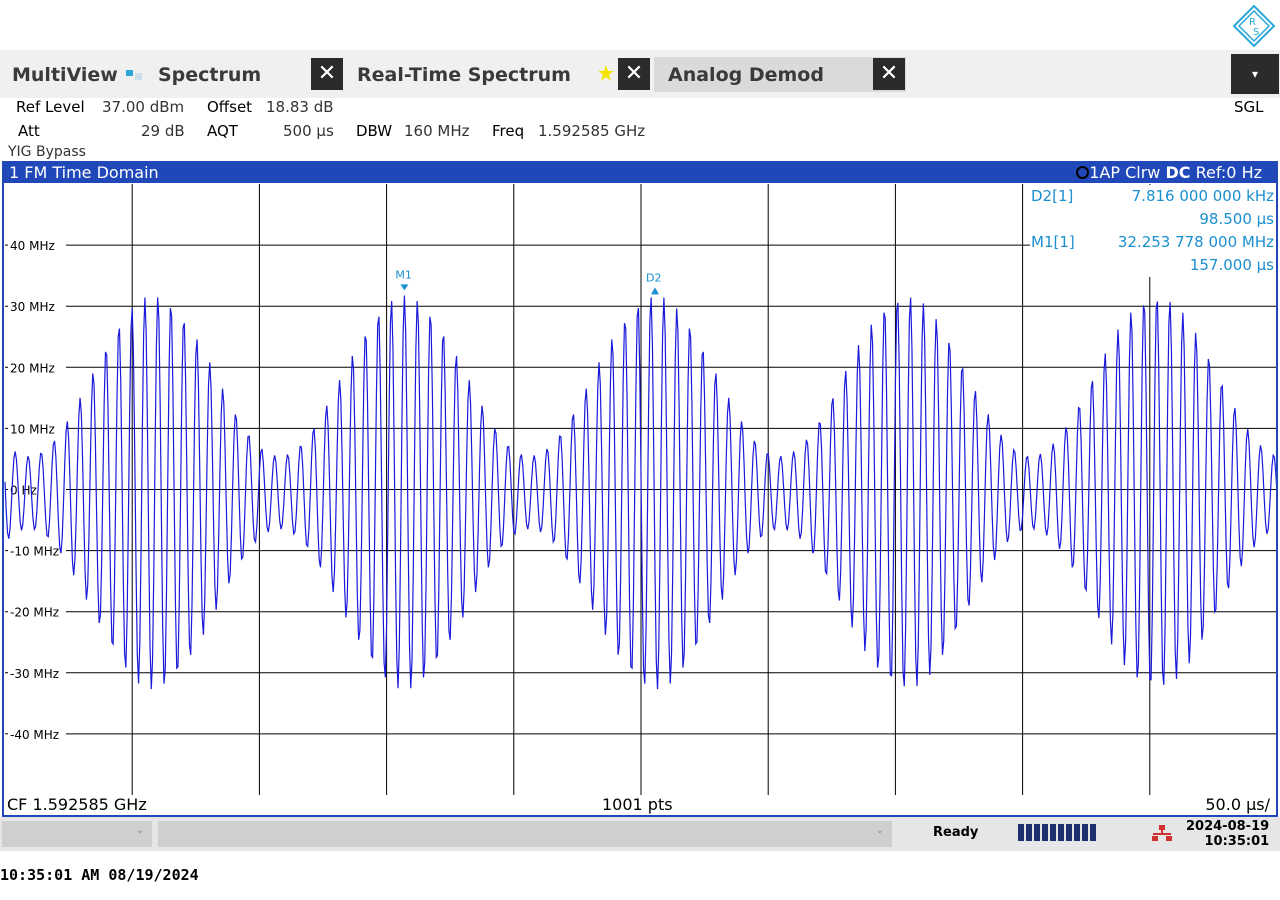 The image size is (1280, 900). Describe the element at coordinates (65, 75) in the screenshot. I see `tab-multiview: MultiView` at that location.